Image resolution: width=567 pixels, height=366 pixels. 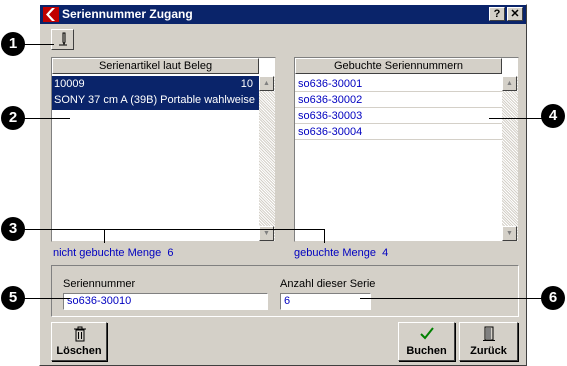 I want to click on serial-label: Seriennummer, so click(x=99, y=284).